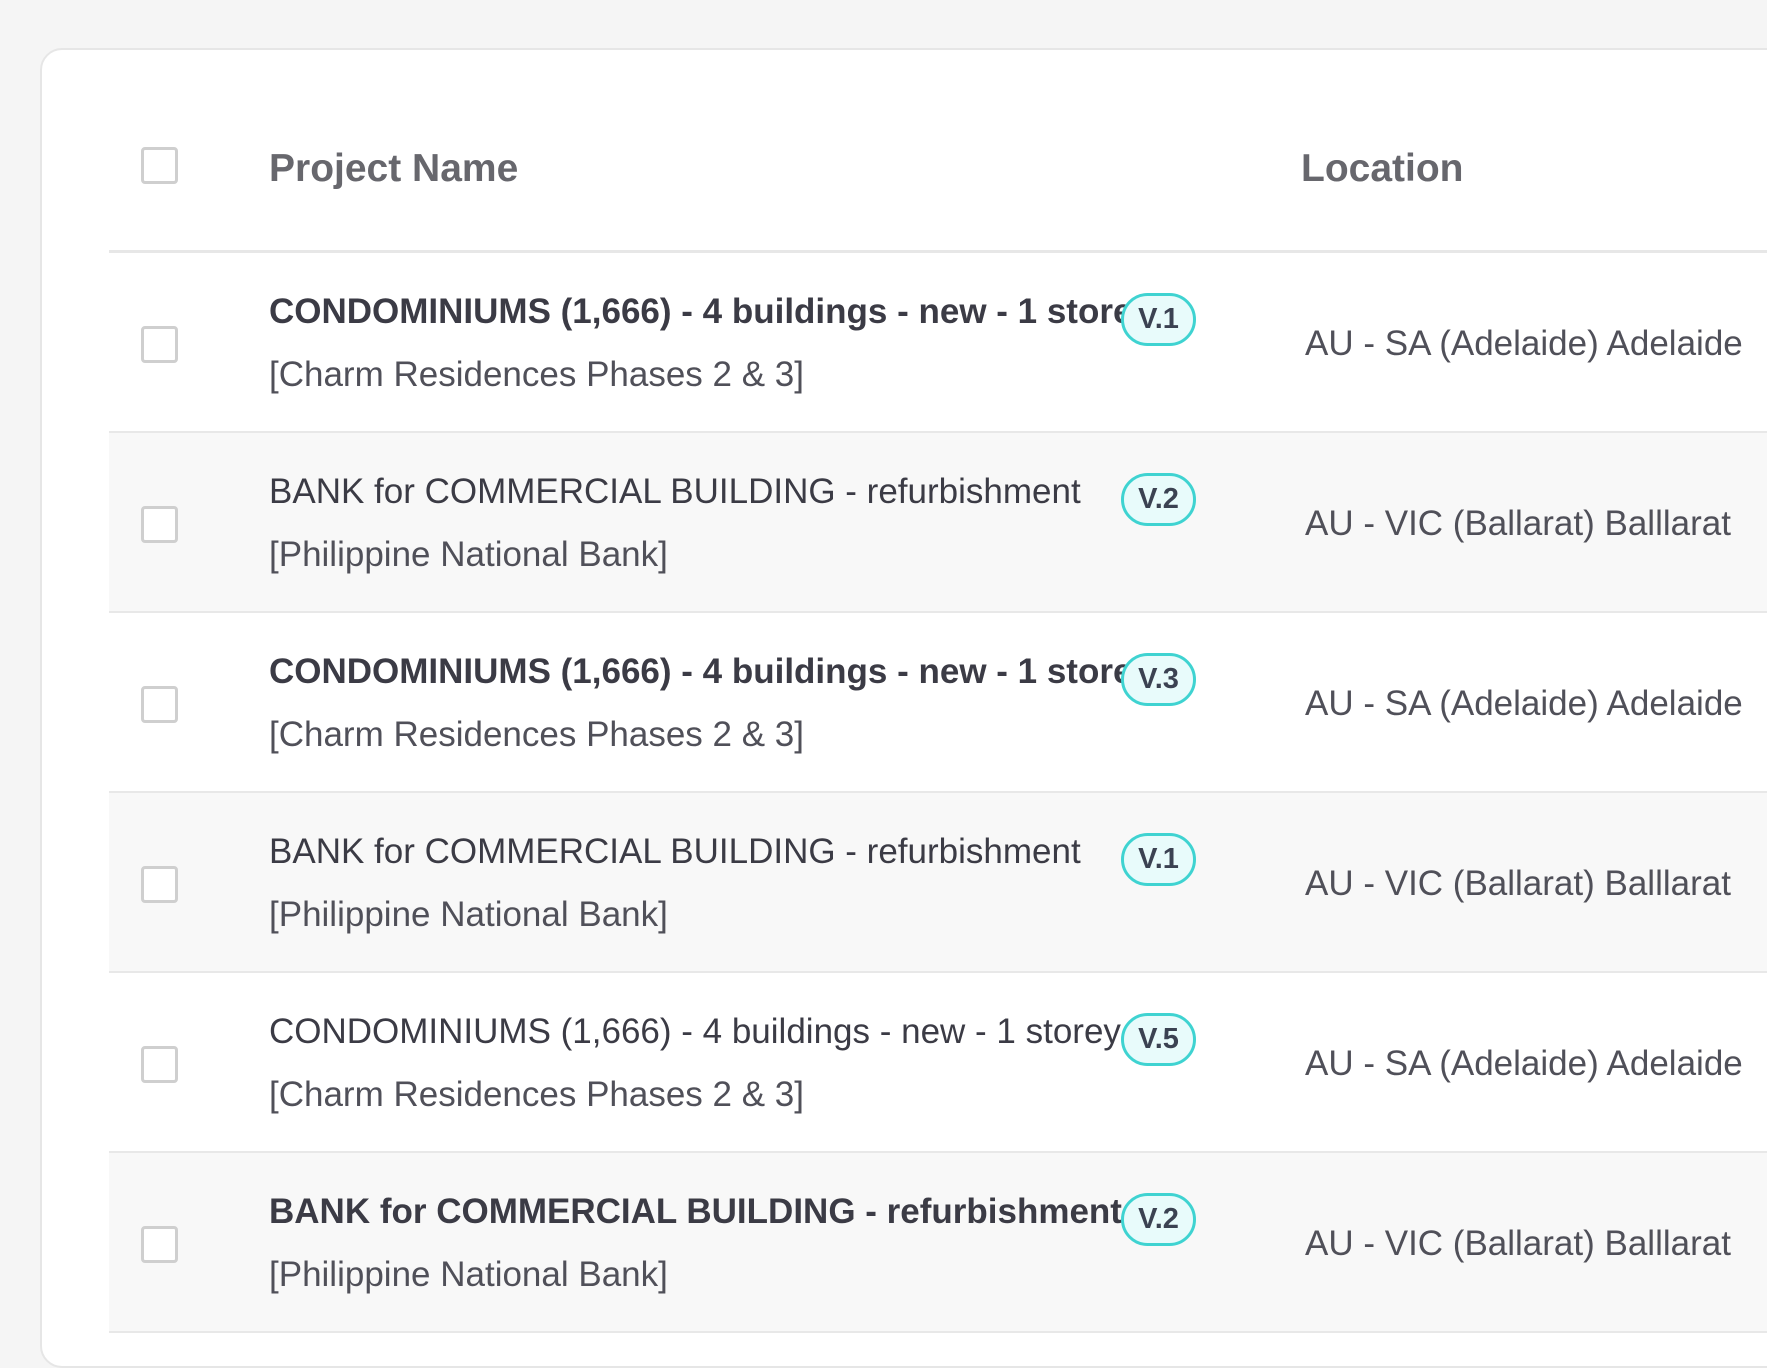 This screenshot has width=1767, height=1368. Describe the element at coordinates (1382, 168) in the screenshot. I see `location-column-header: Location` at that location.